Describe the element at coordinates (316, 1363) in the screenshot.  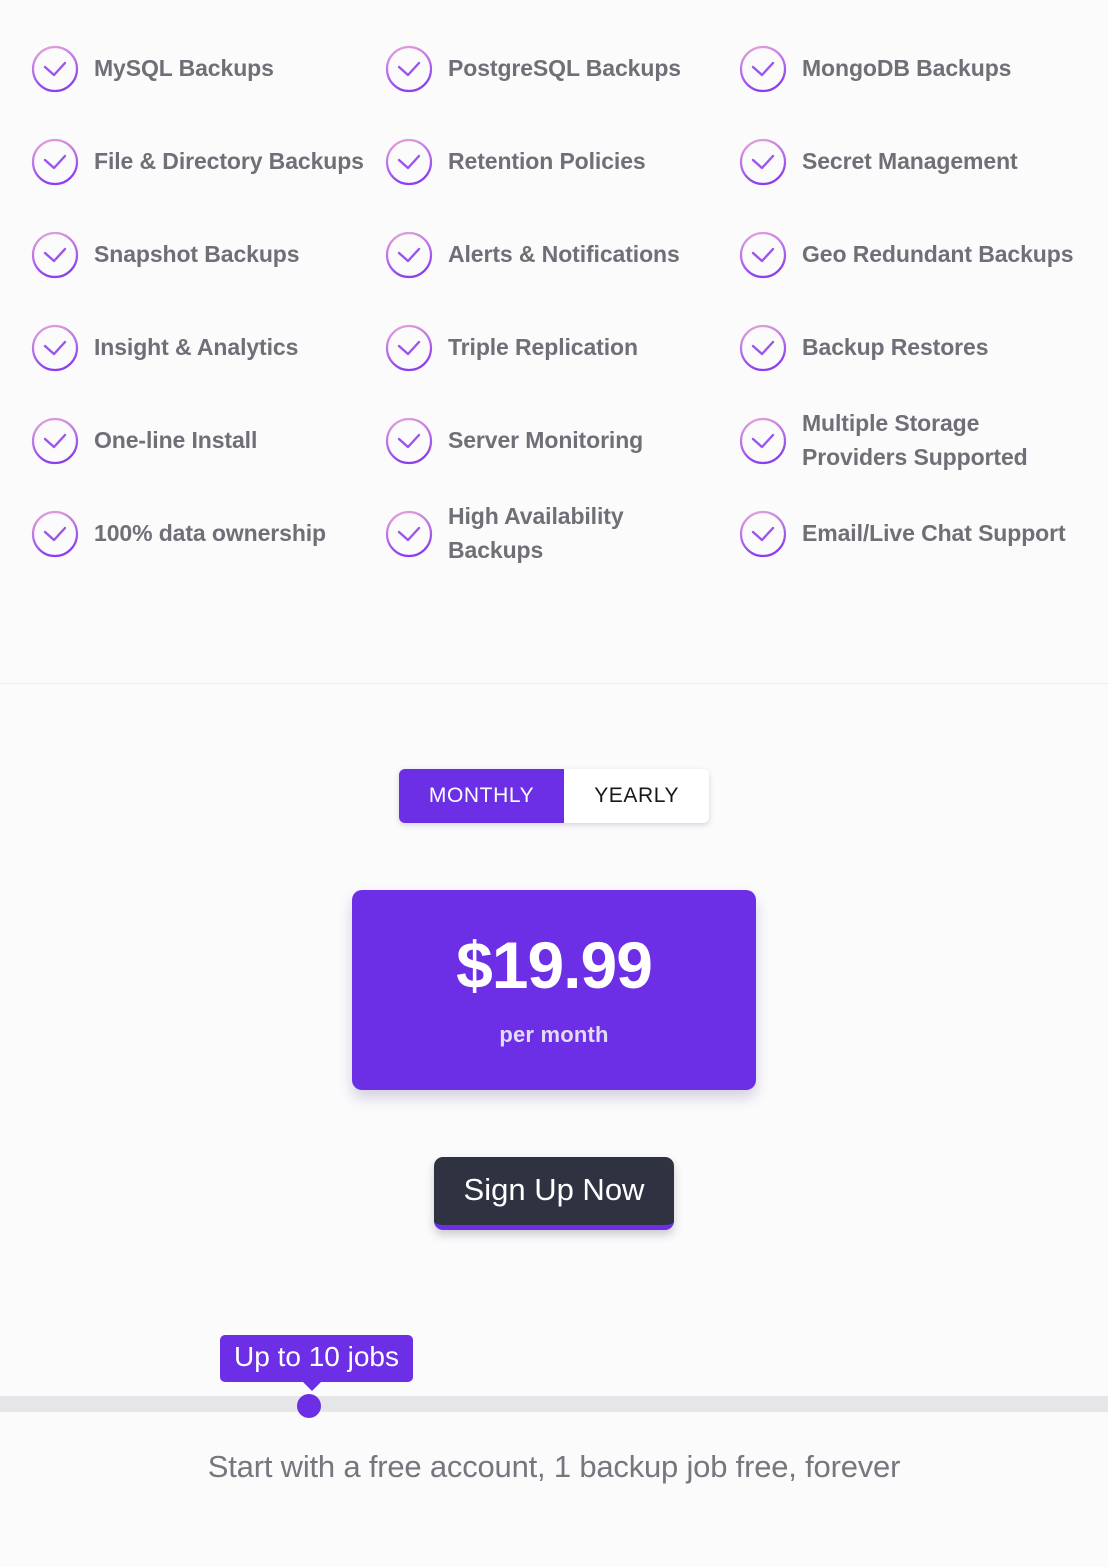
I see `slider-value-tooltip: Up to 10 jobs` at that location.